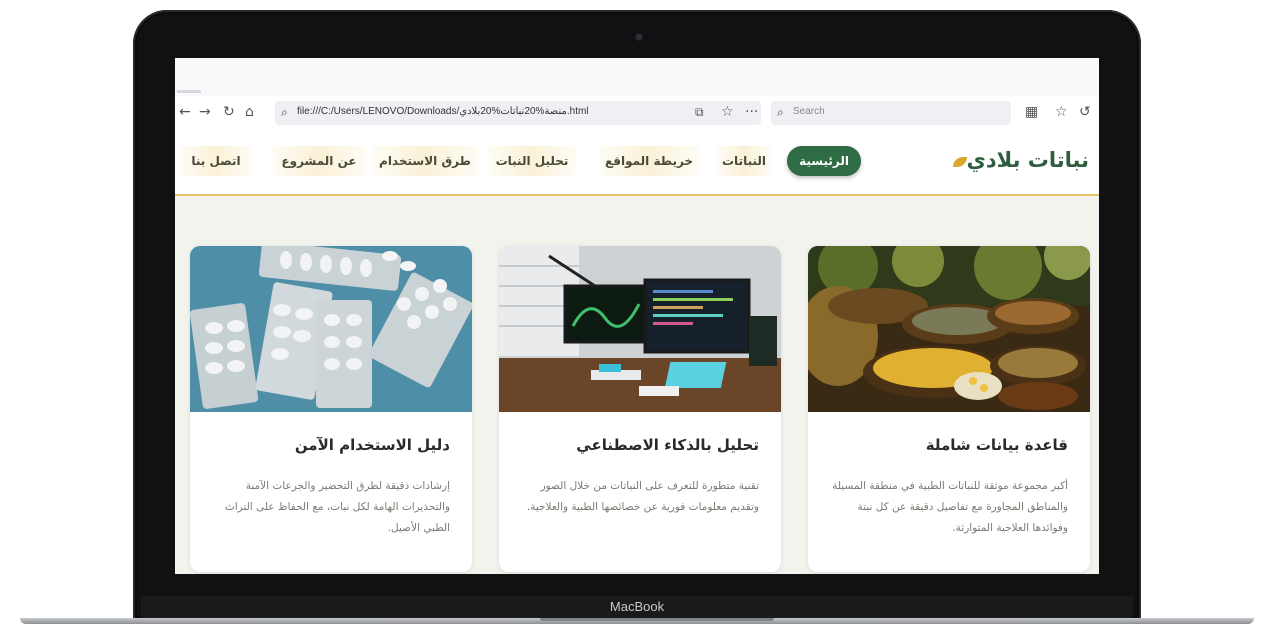  I want to click on reload-icon: ↻, so click(229, 112).